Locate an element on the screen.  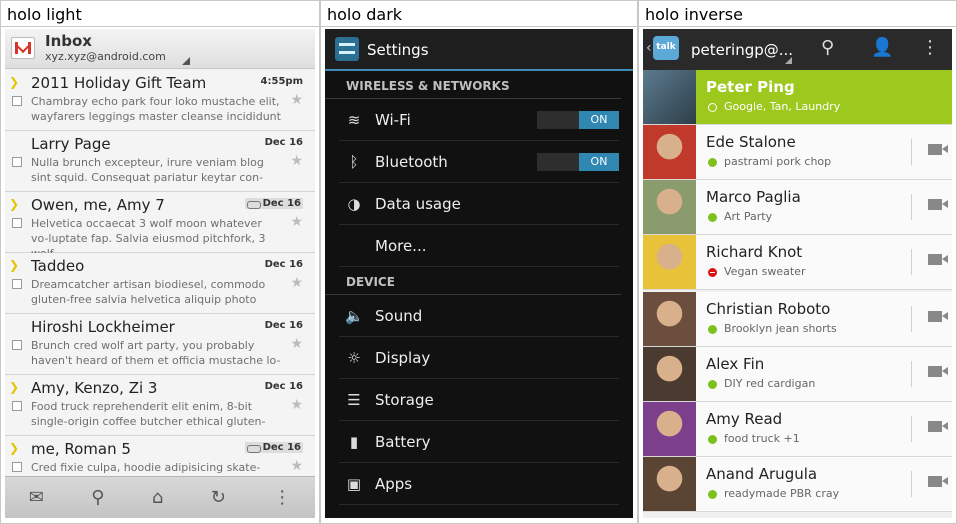
settings-item-label: Wi-Fi is located at coordinates (393, 120).